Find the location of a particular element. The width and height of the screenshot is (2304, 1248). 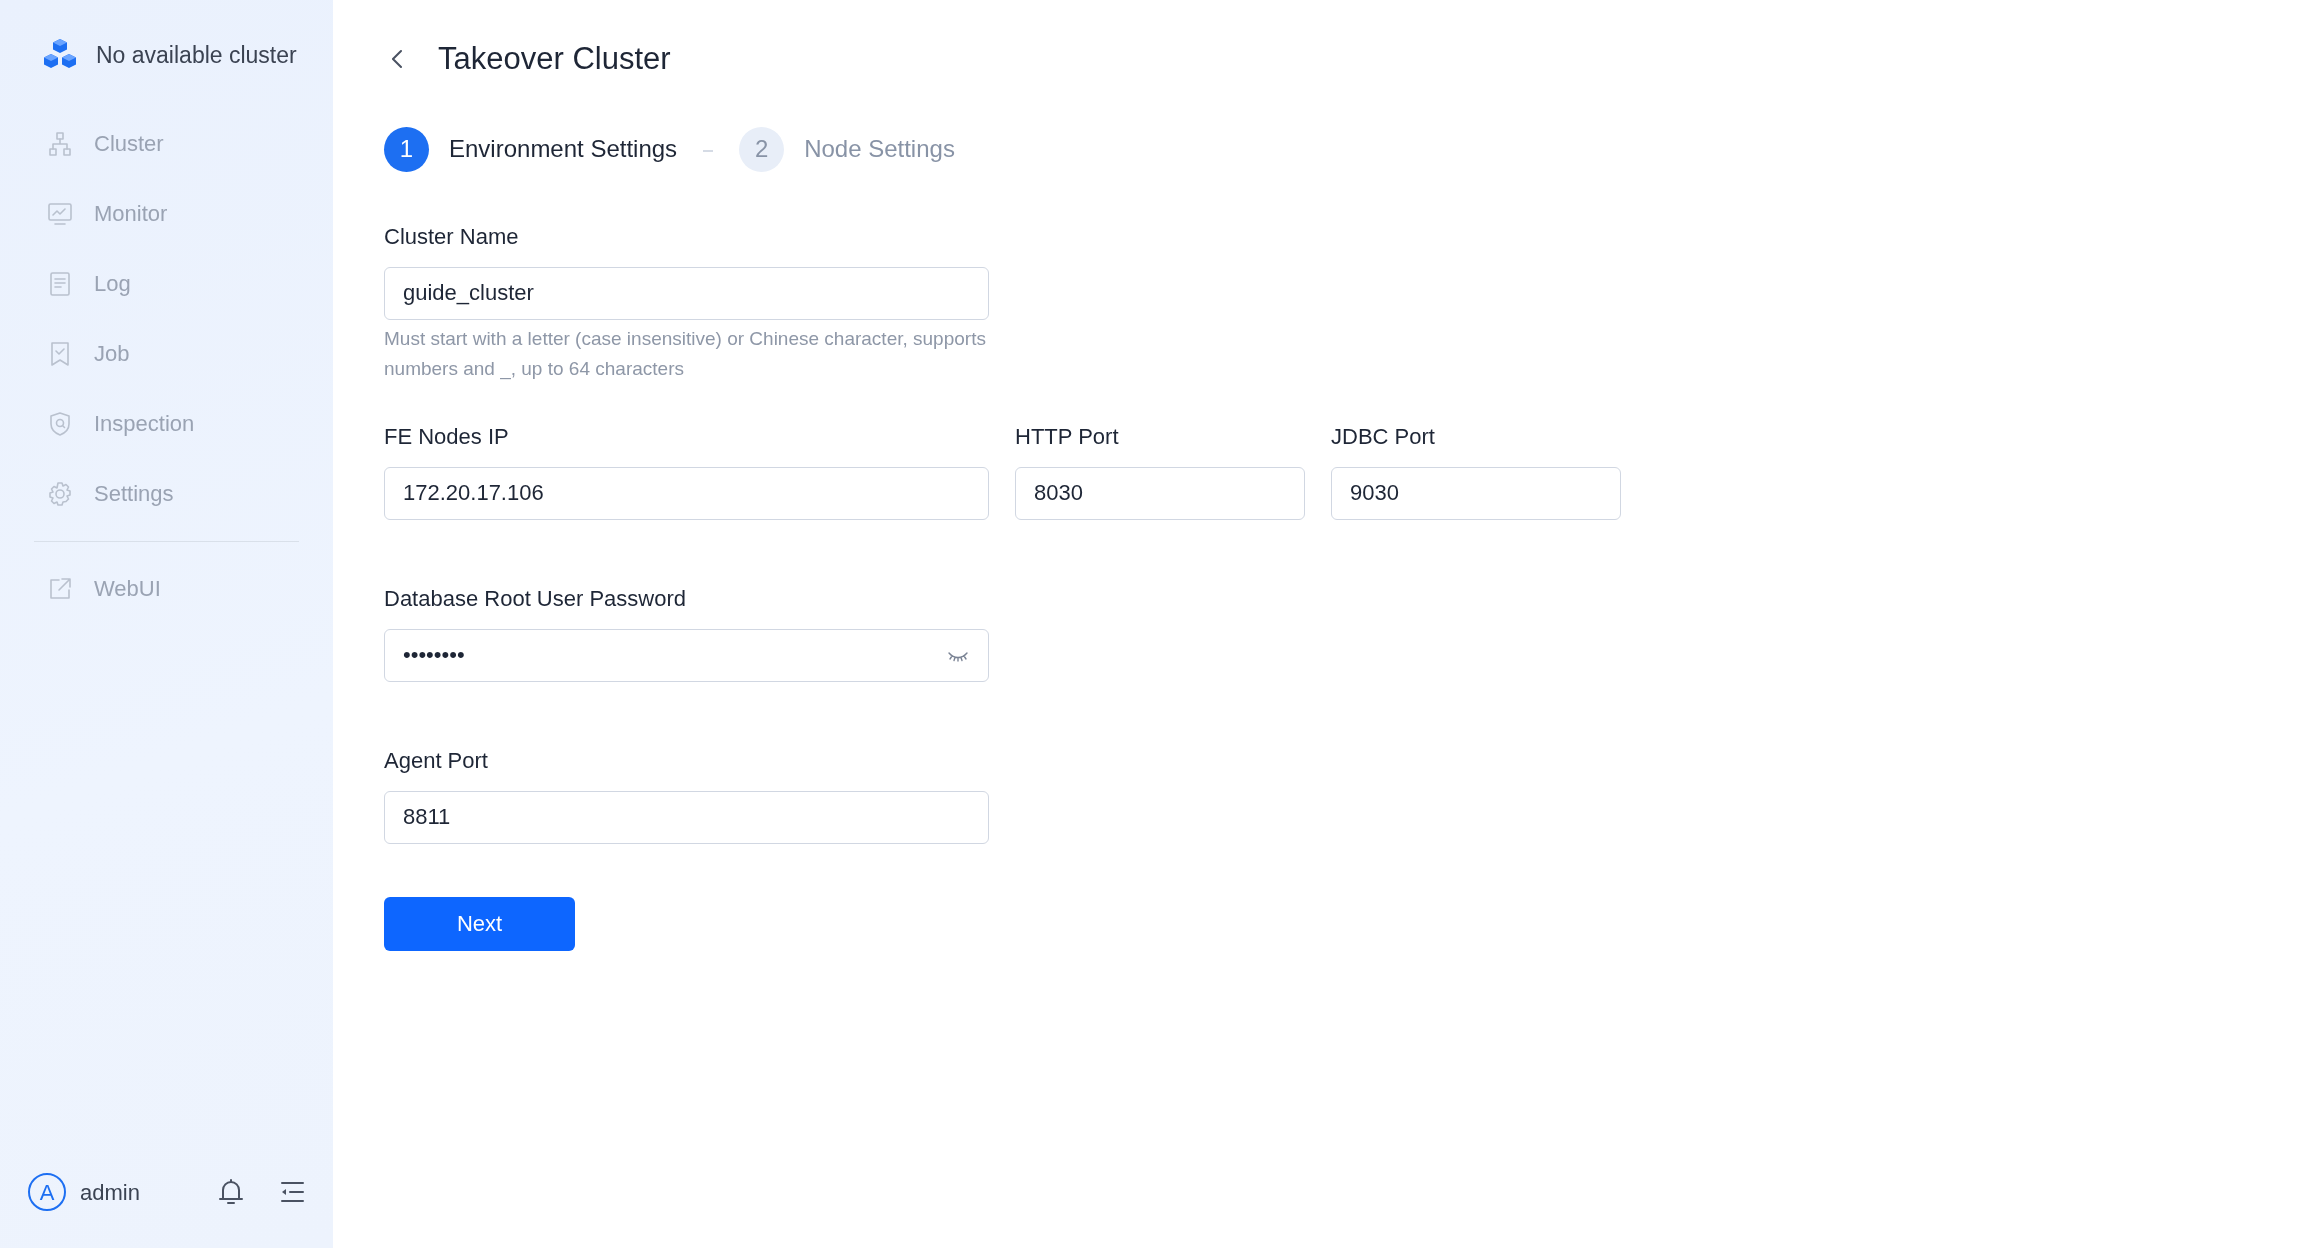

back-button is located at coordinates (398, 59).